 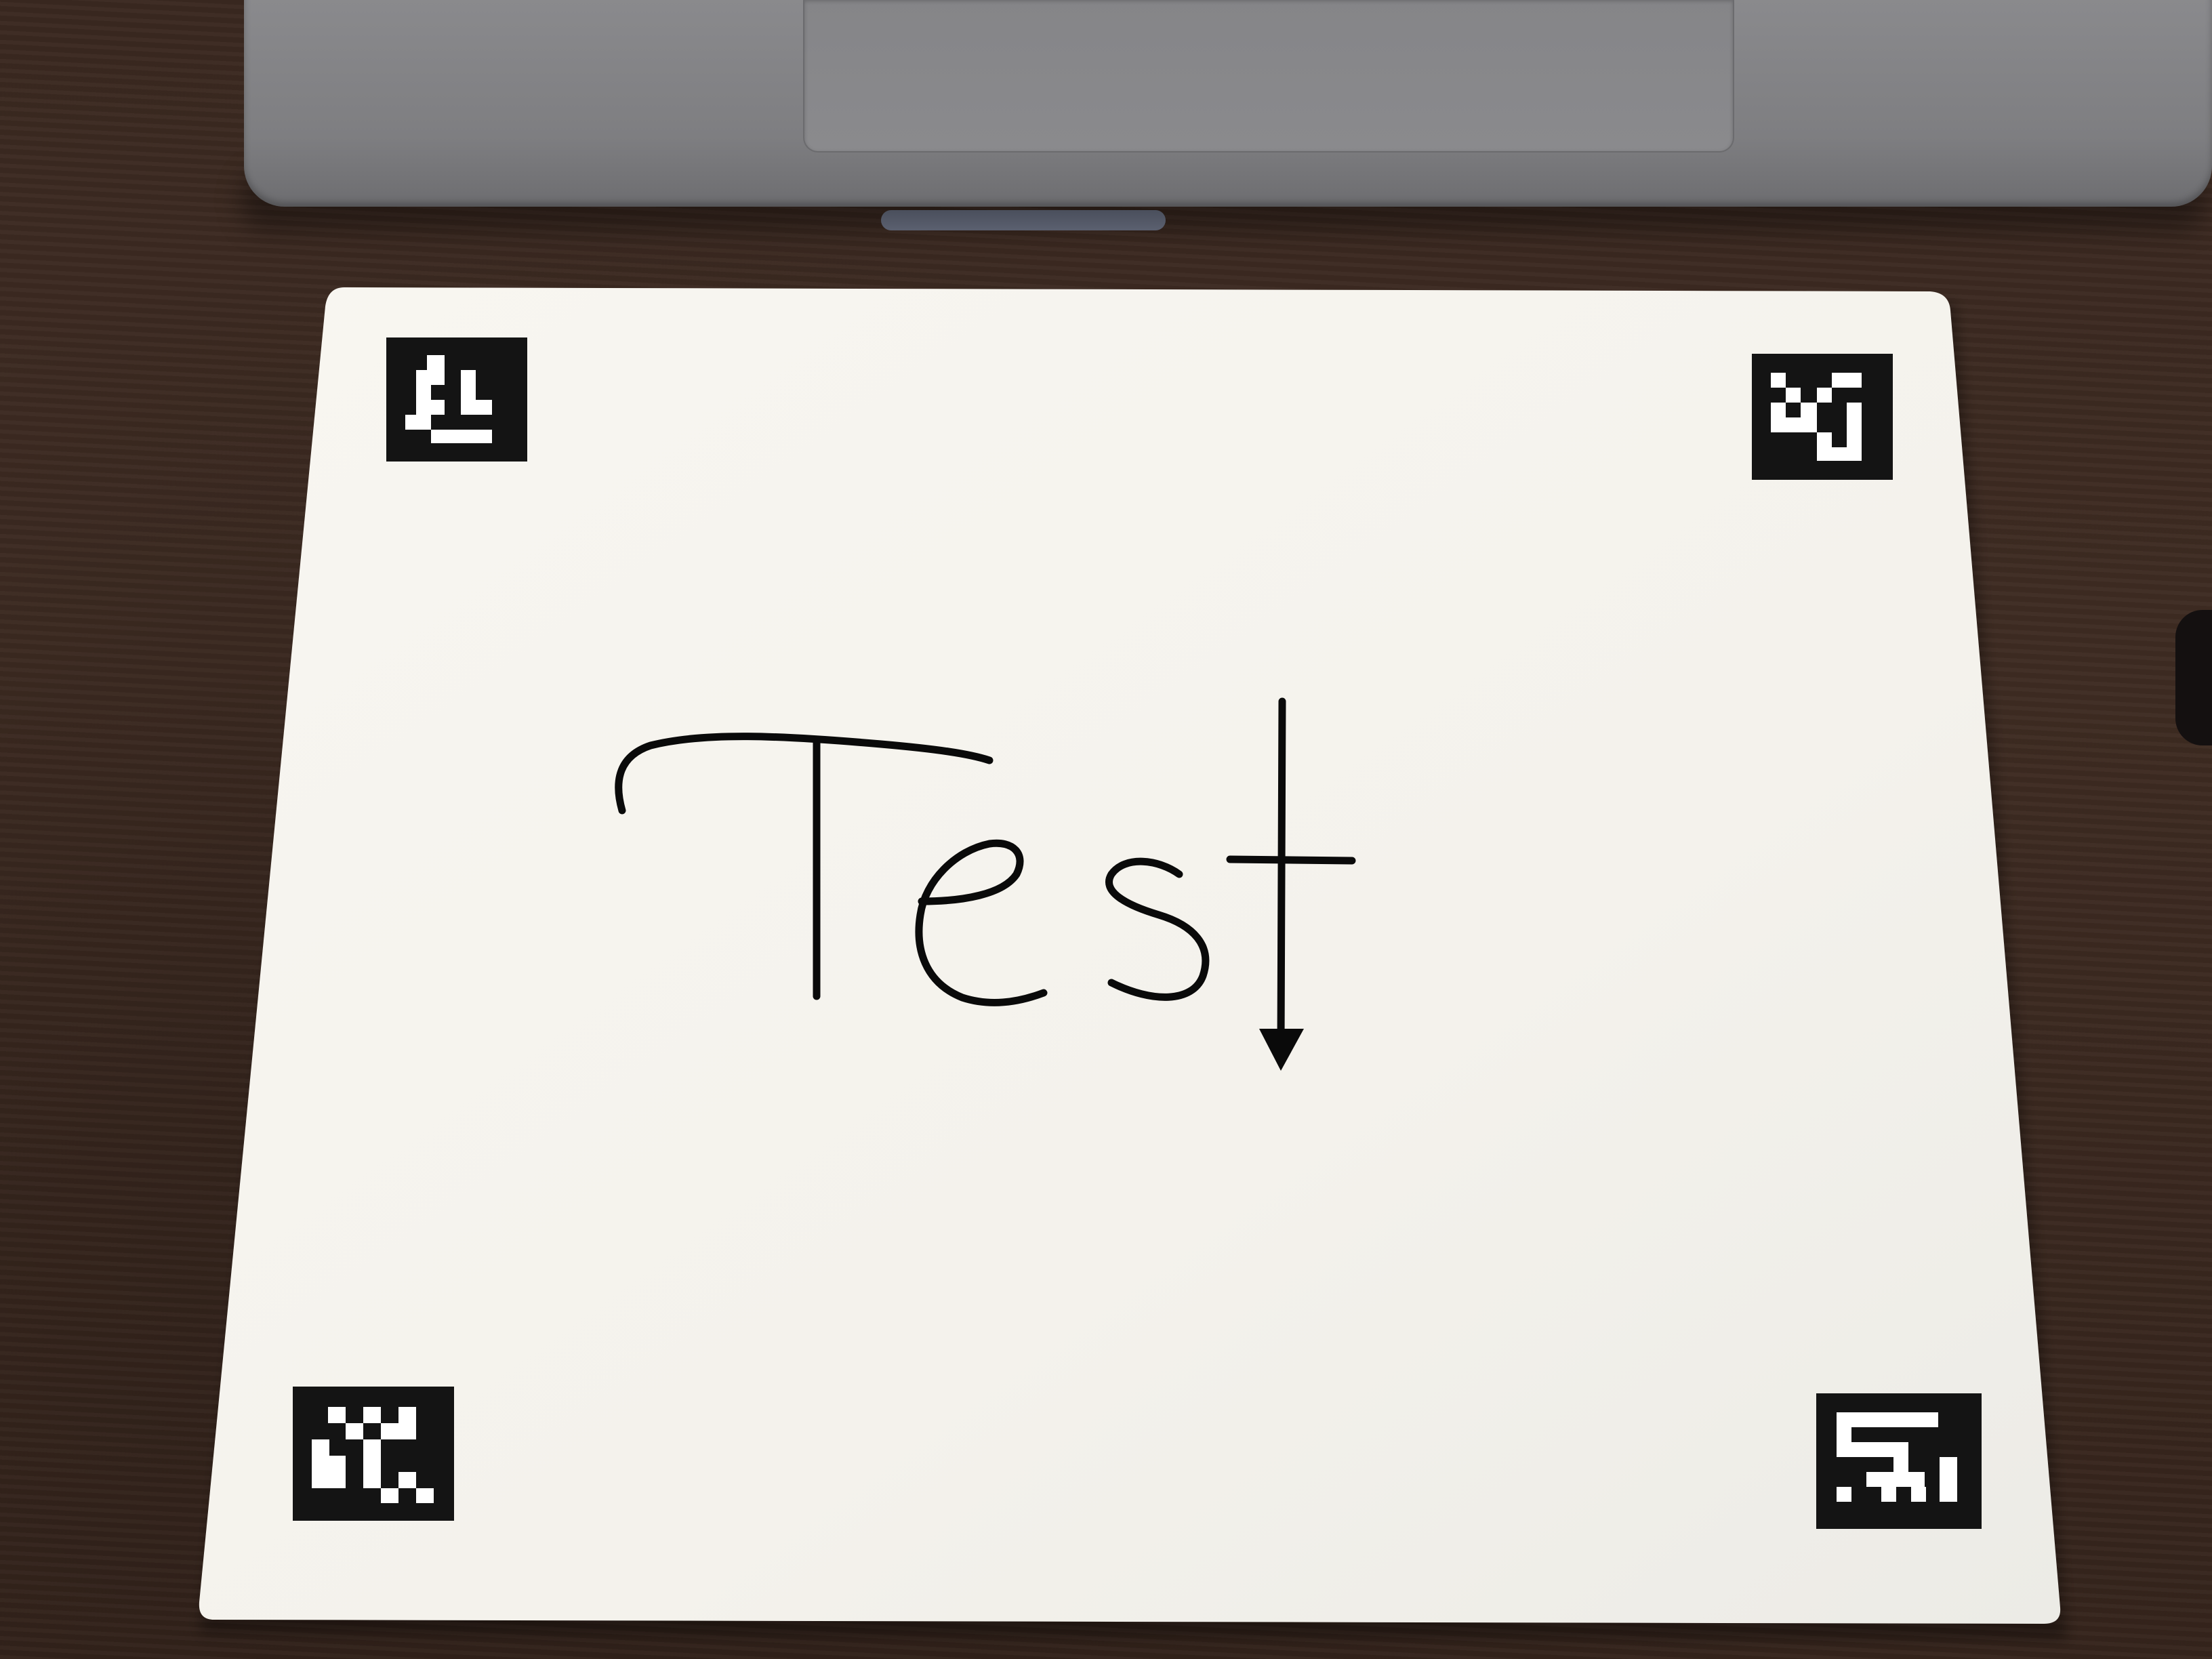 I want to click on marker-top-left, so click(x=457, y=399).